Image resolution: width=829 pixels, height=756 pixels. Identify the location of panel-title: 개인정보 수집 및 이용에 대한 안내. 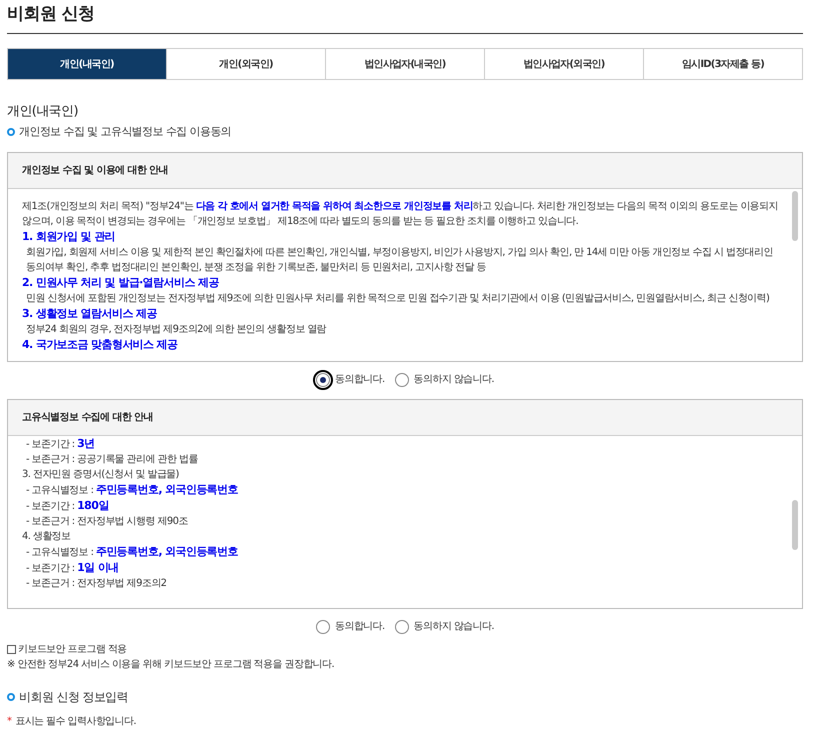
(95, 171).